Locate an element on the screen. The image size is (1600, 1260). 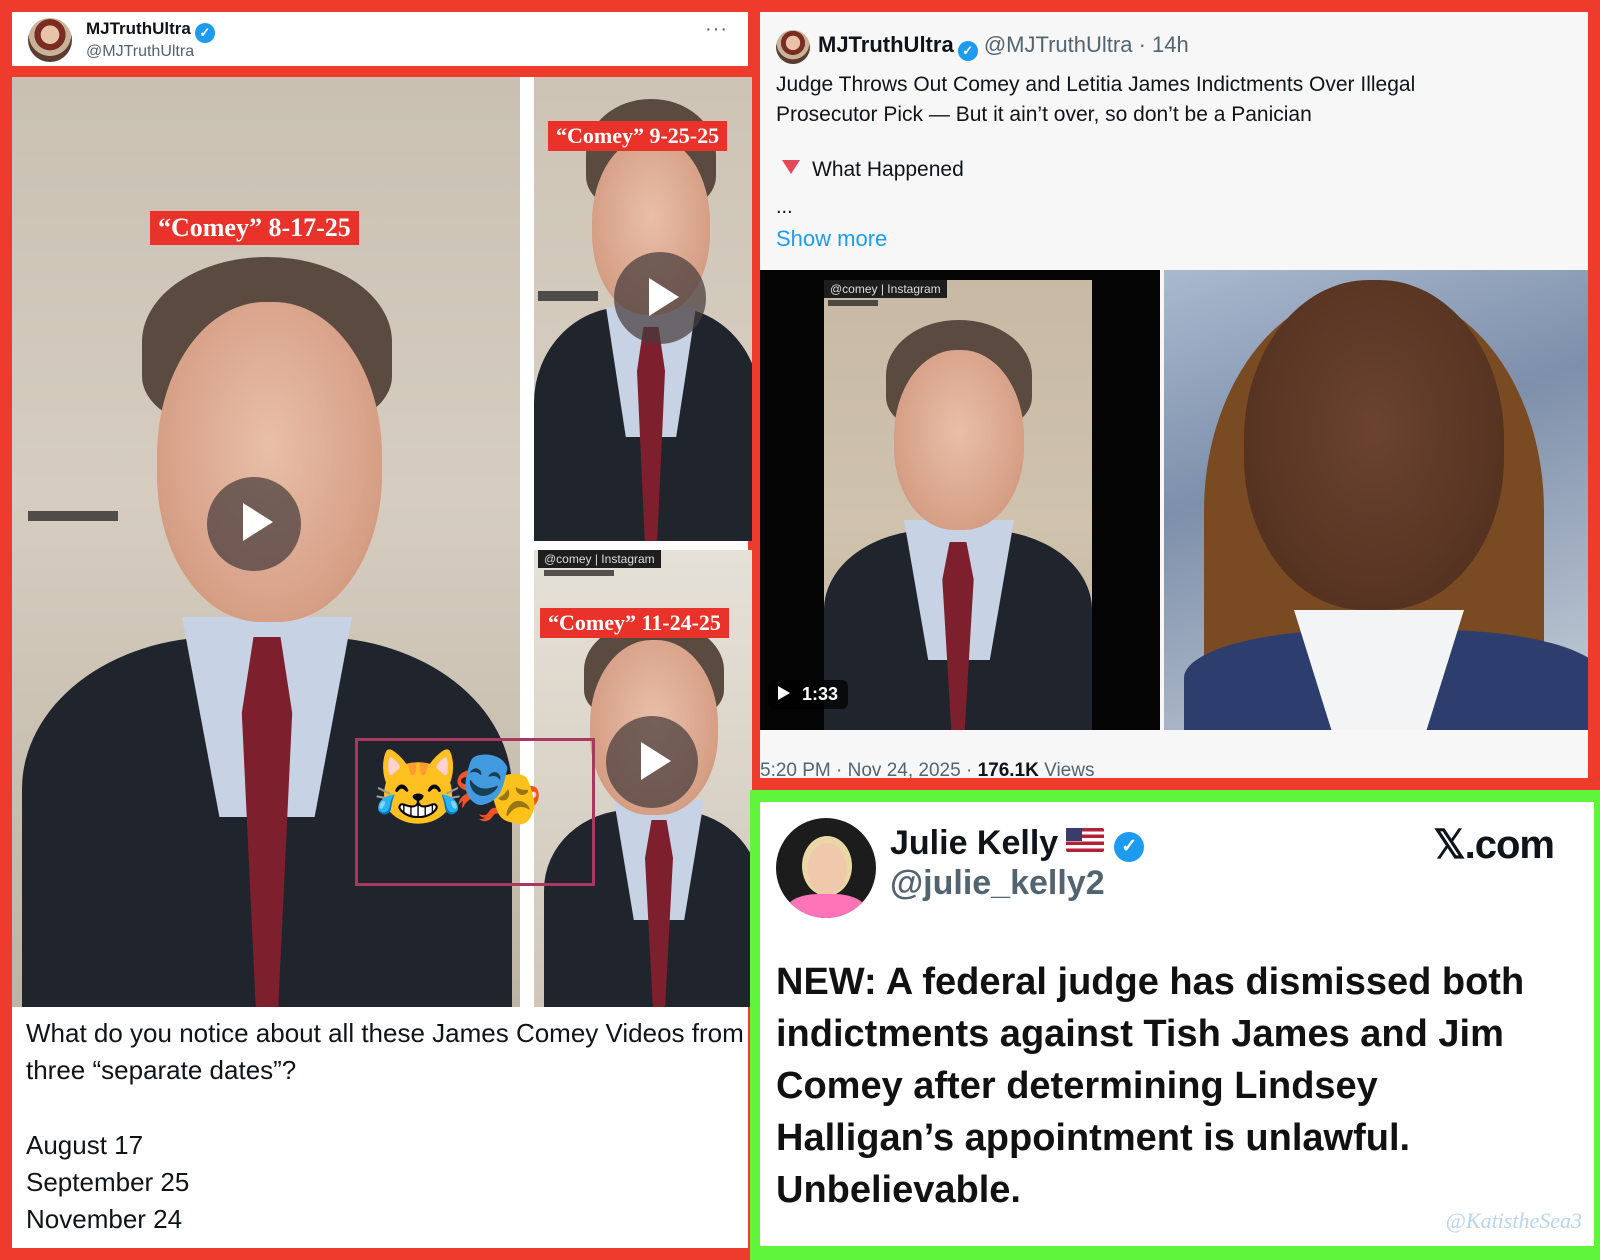
video-duration: 1:33 is located at coordinates (808, 694).